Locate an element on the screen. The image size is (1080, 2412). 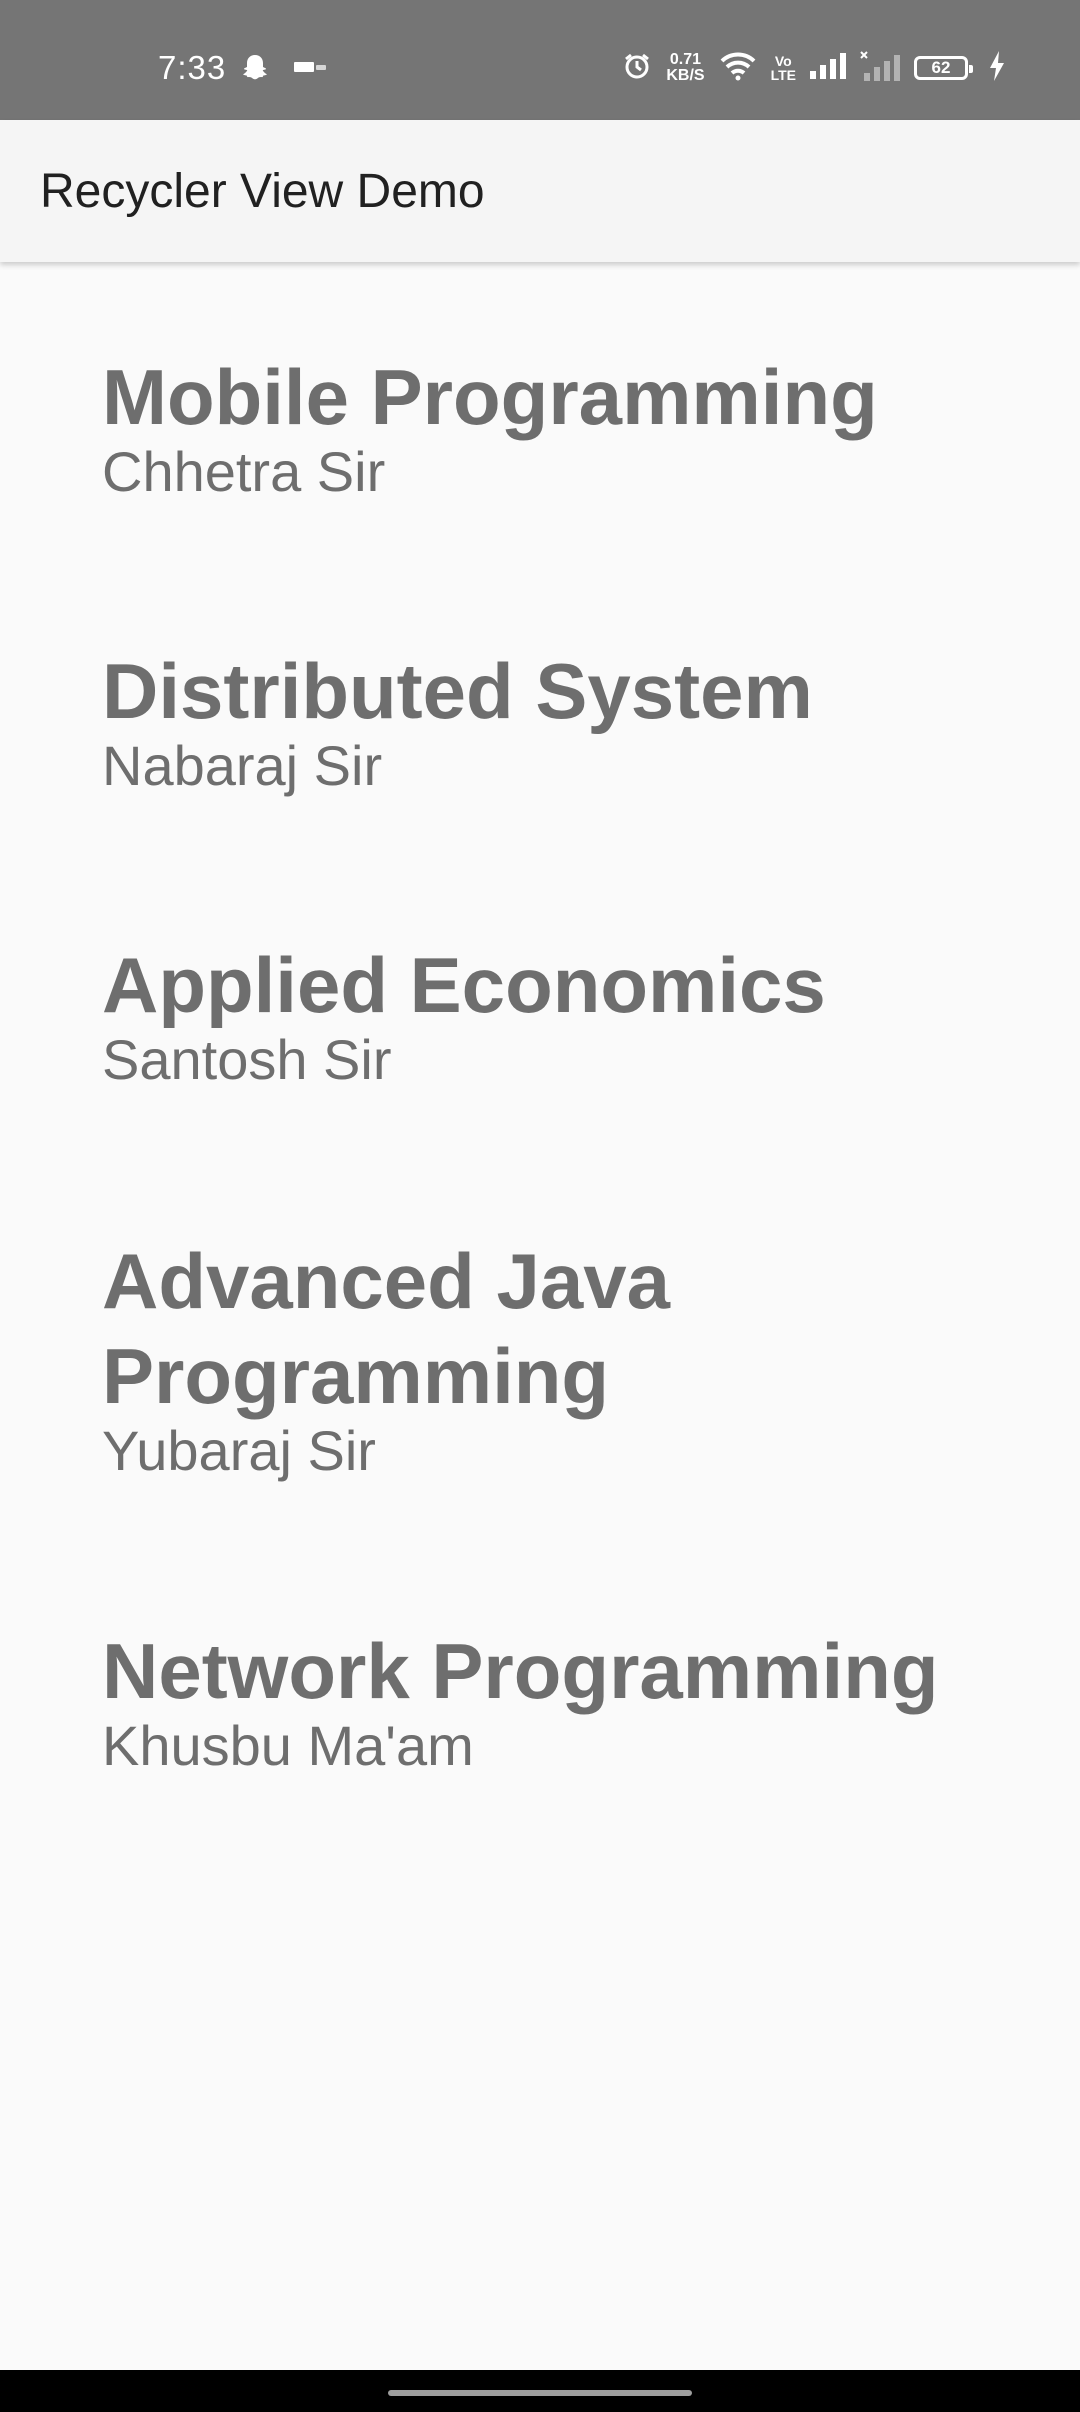
network-speed-unit: KB/S is located at coordinates (685, 75).